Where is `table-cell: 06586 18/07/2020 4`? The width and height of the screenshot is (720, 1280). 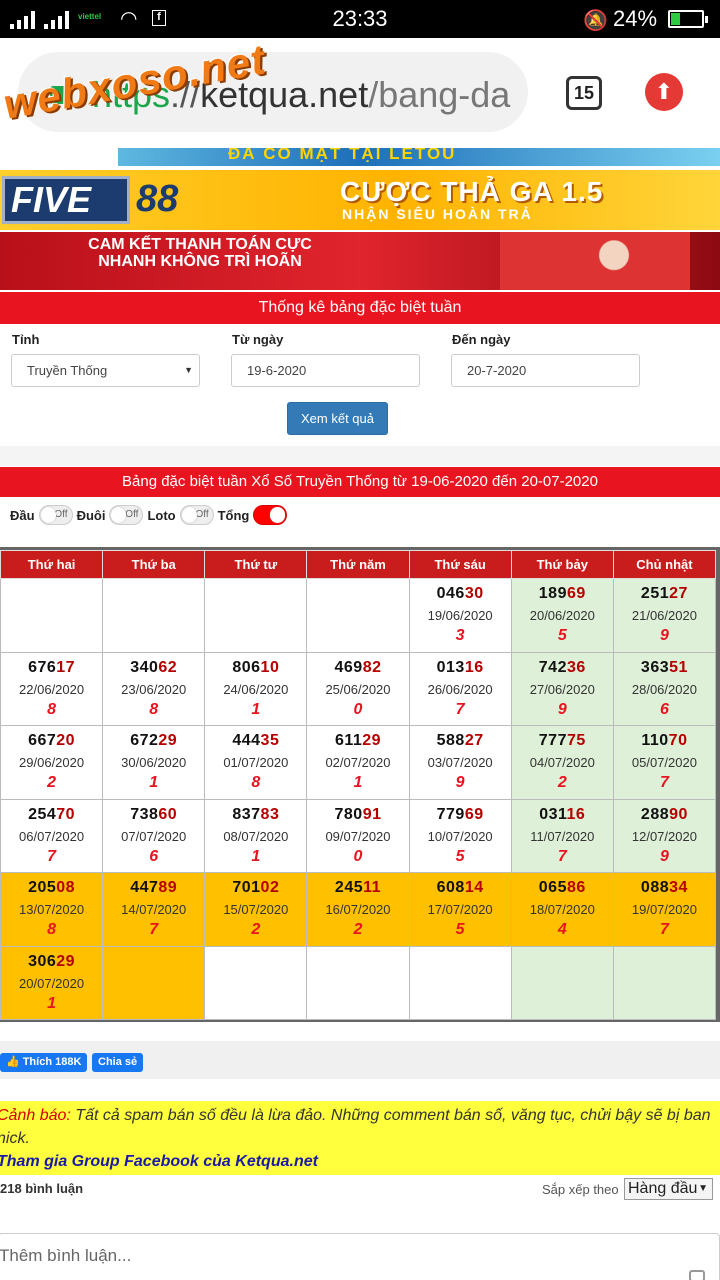
table-cell: 06586 18/07/2020 4 is located at coordinates (562, 909).